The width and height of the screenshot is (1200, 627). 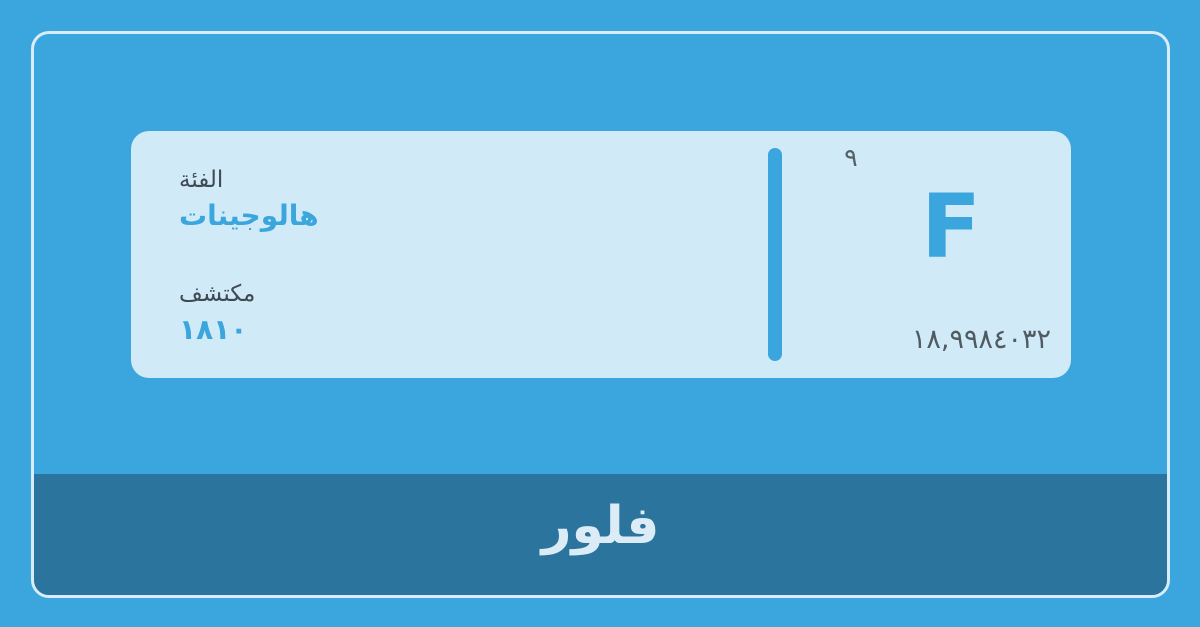 What do you see at coordinates (201, 180) in the screenshot?
I see `category-label: الفئة` at bounding box center [201, 180].